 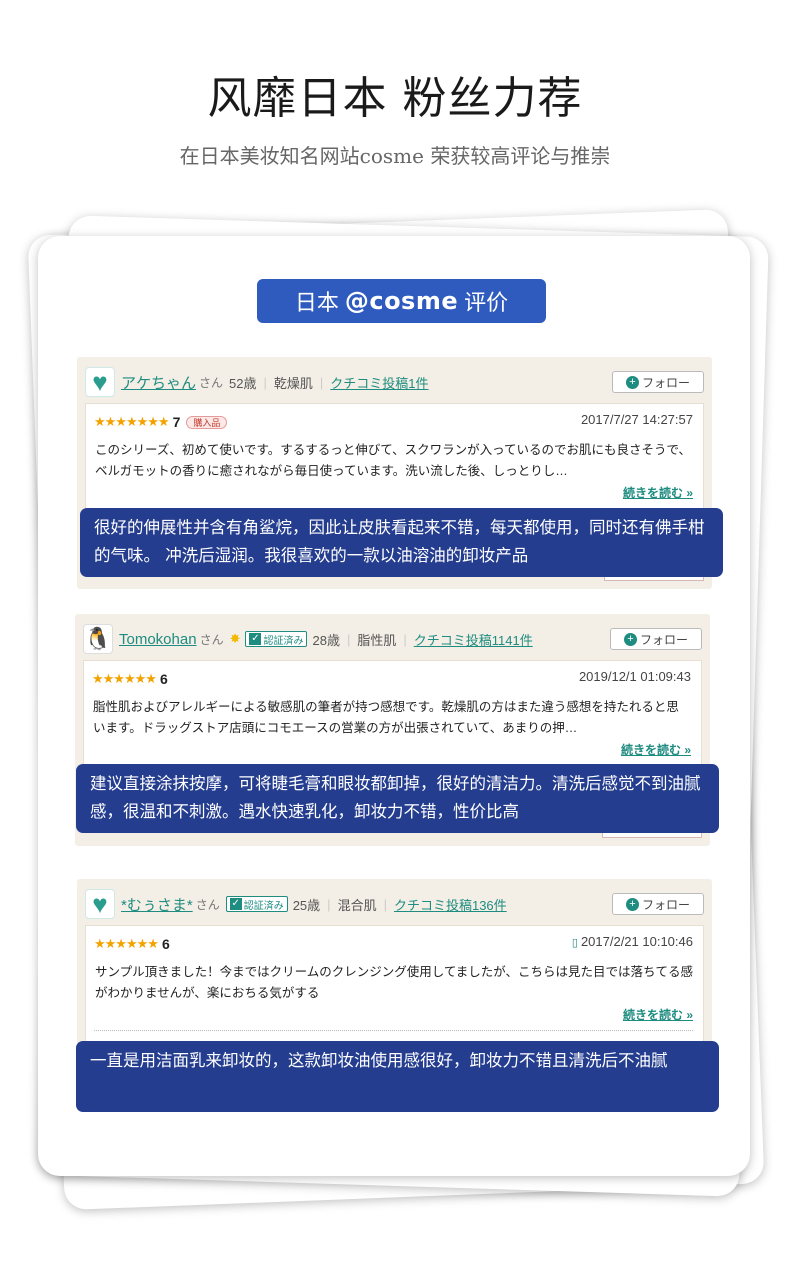 I want to click on reviewer-age: 52歳, so click(x=243, y=383).